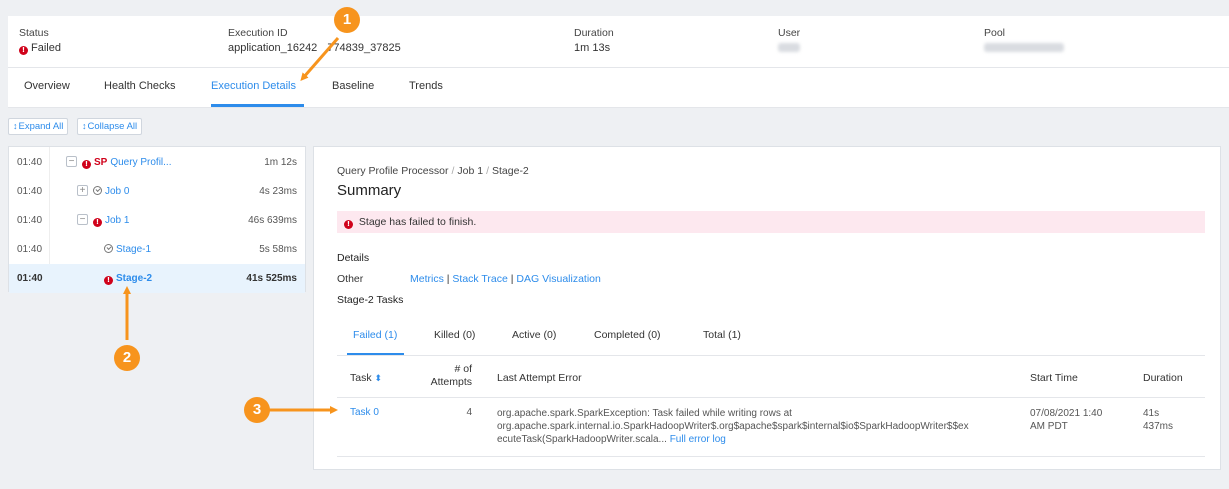  I want to click on annotation-marker-2: 2, so click(127, 358).